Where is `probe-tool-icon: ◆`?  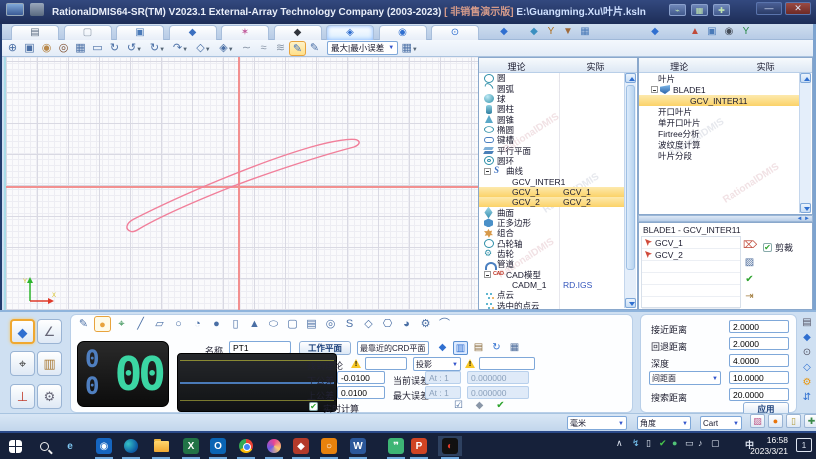 probe-tool-icon: ◆ is located at coordinates (807, 337).